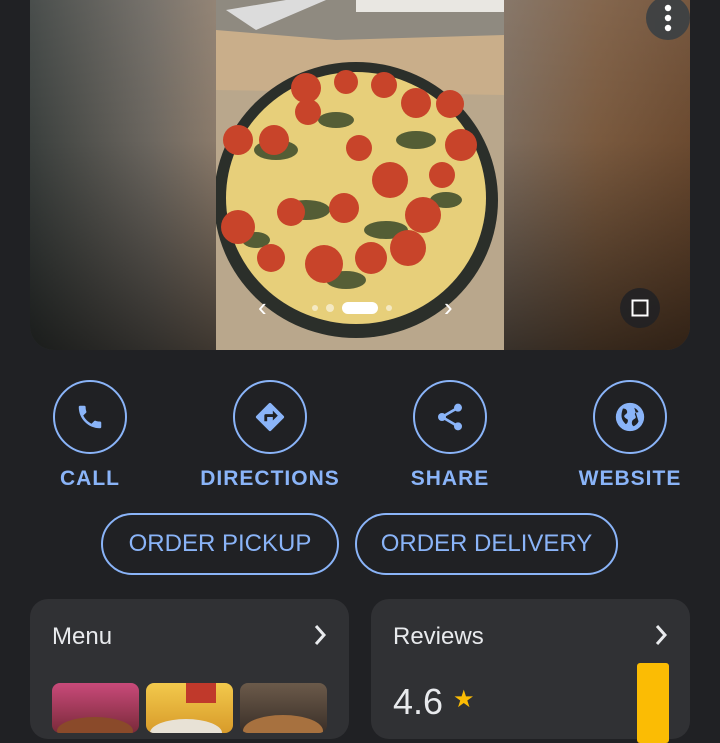 The width and height of the screenshot is (720, 743). I want to click on call-label: CALL, so click(90, 478).